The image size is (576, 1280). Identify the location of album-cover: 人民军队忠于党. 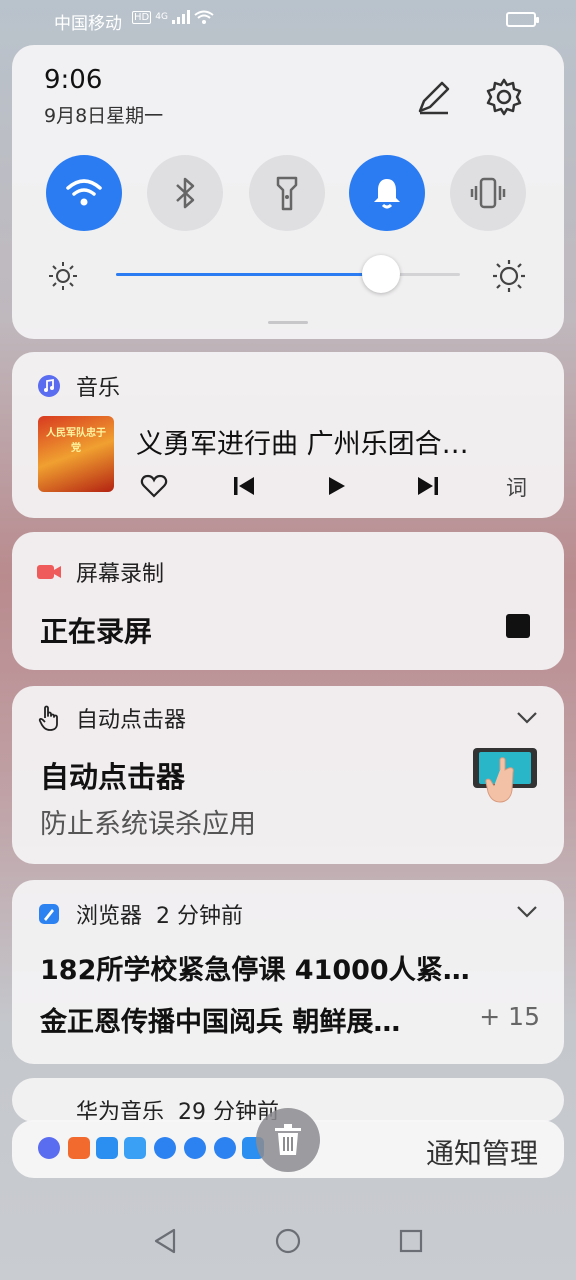
(76, 454).